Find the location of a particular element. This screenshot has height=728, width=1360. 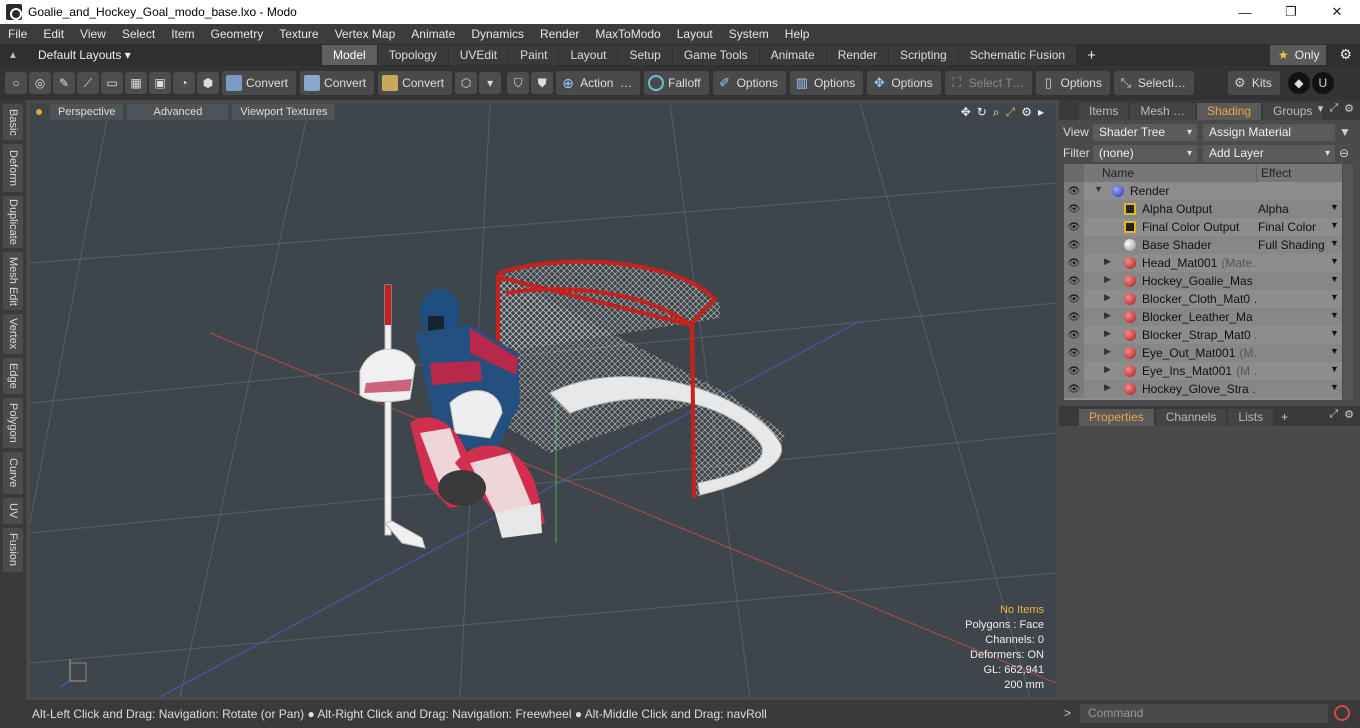

minimize-button: — is located at coordinates (1245, 12).